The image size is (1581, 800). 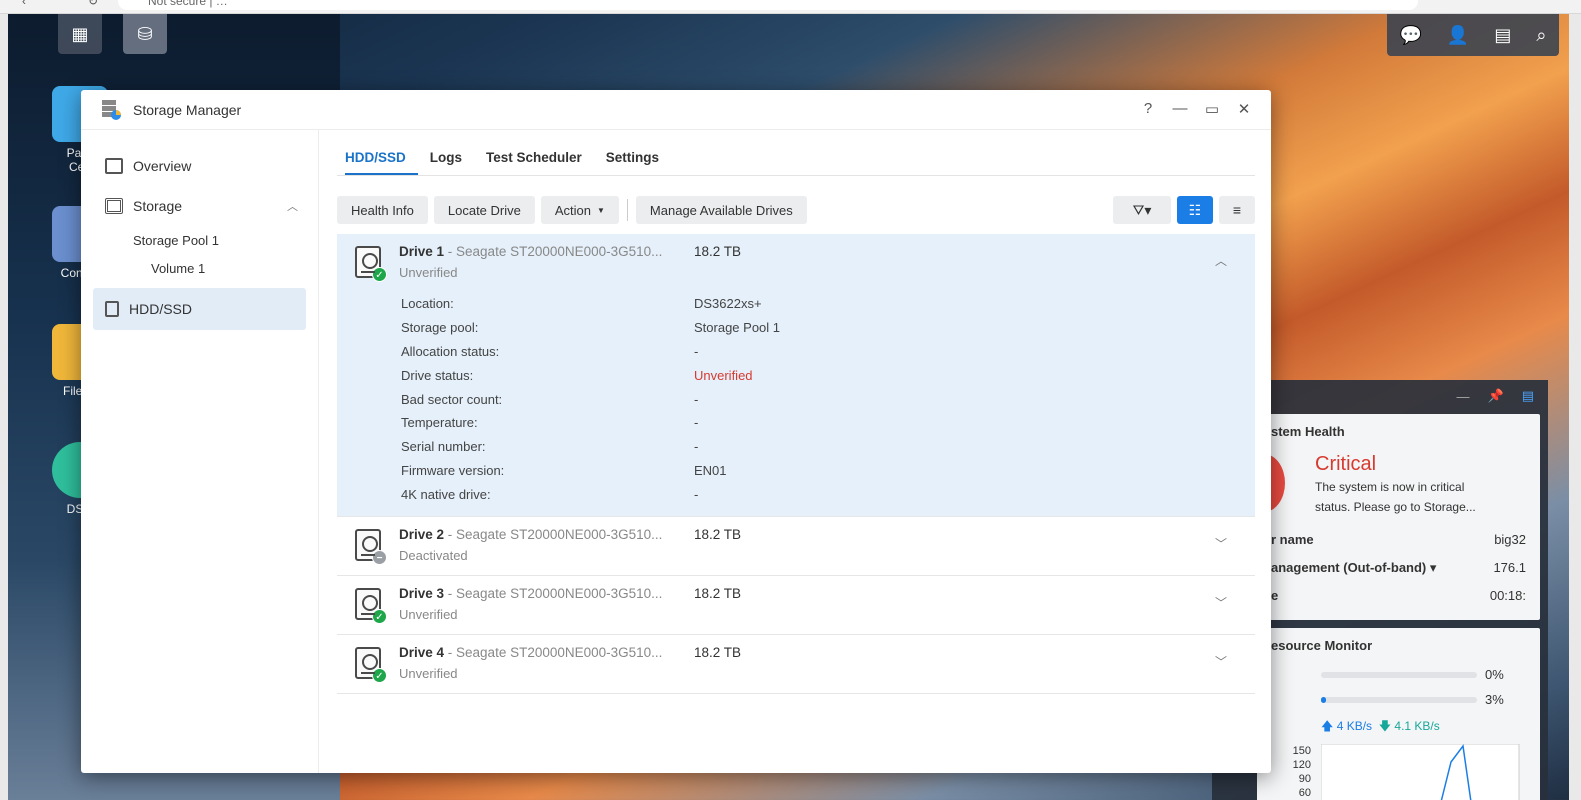 I want to click on detail-key: Temperature:, so click(x=439, y=423).